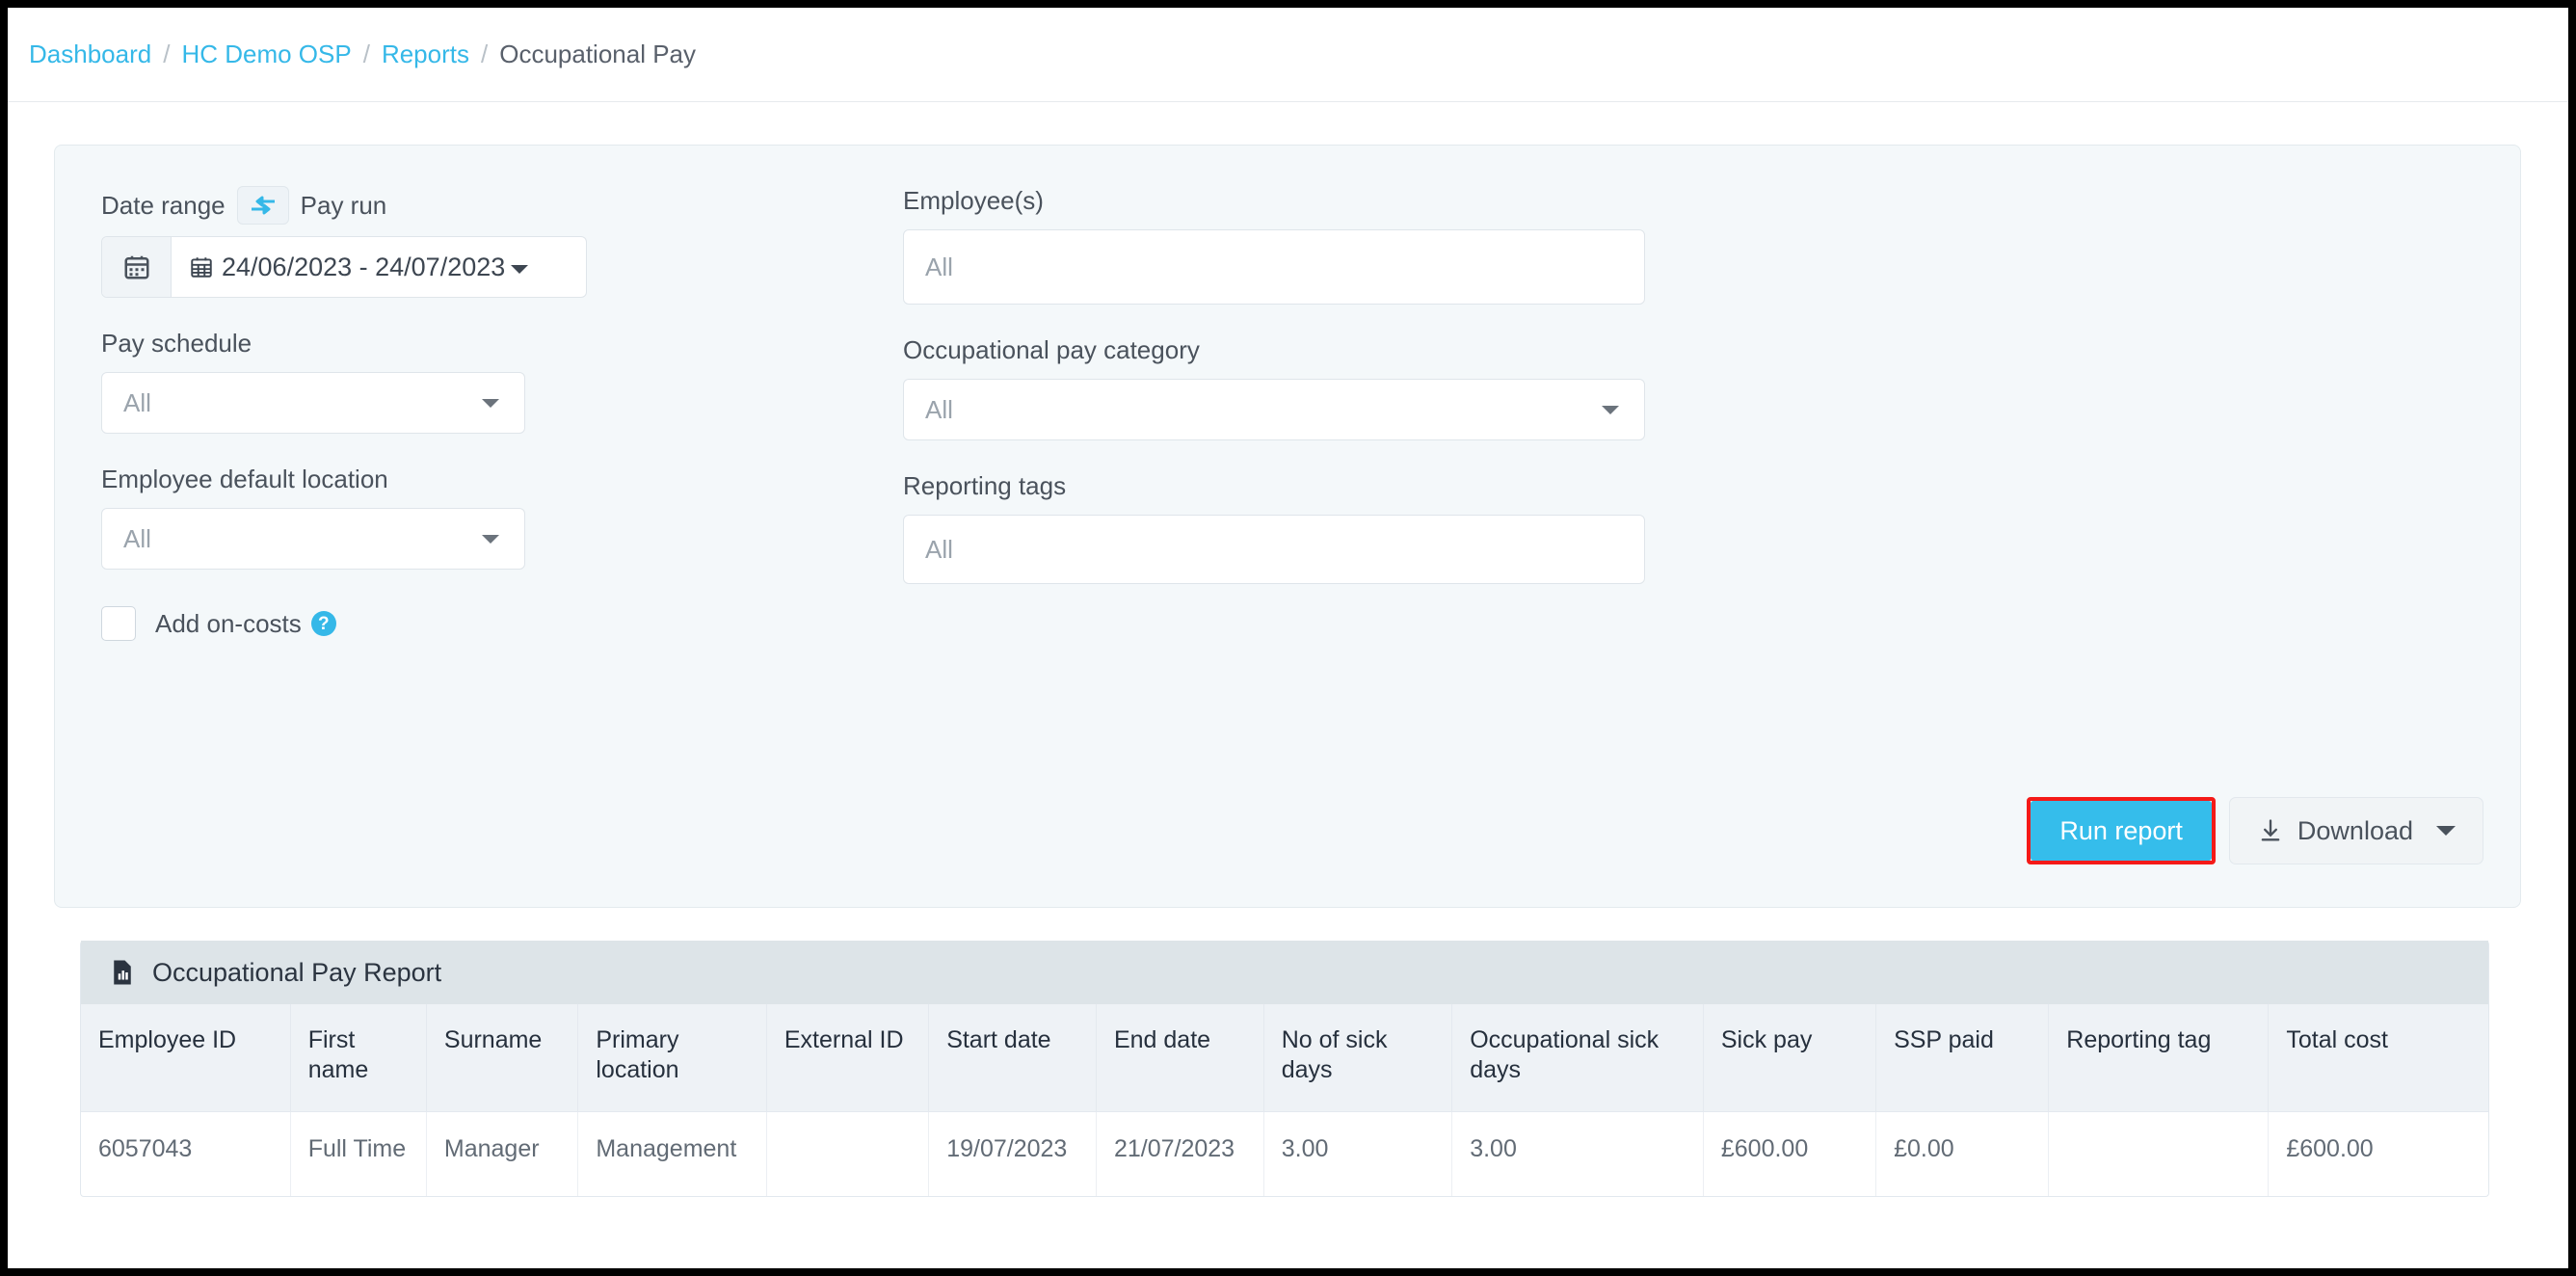 Image resolution: width=2576 pixels, height=1276 pixels. I want to click on run-report-highlight: Run report, so click(2122, 830).